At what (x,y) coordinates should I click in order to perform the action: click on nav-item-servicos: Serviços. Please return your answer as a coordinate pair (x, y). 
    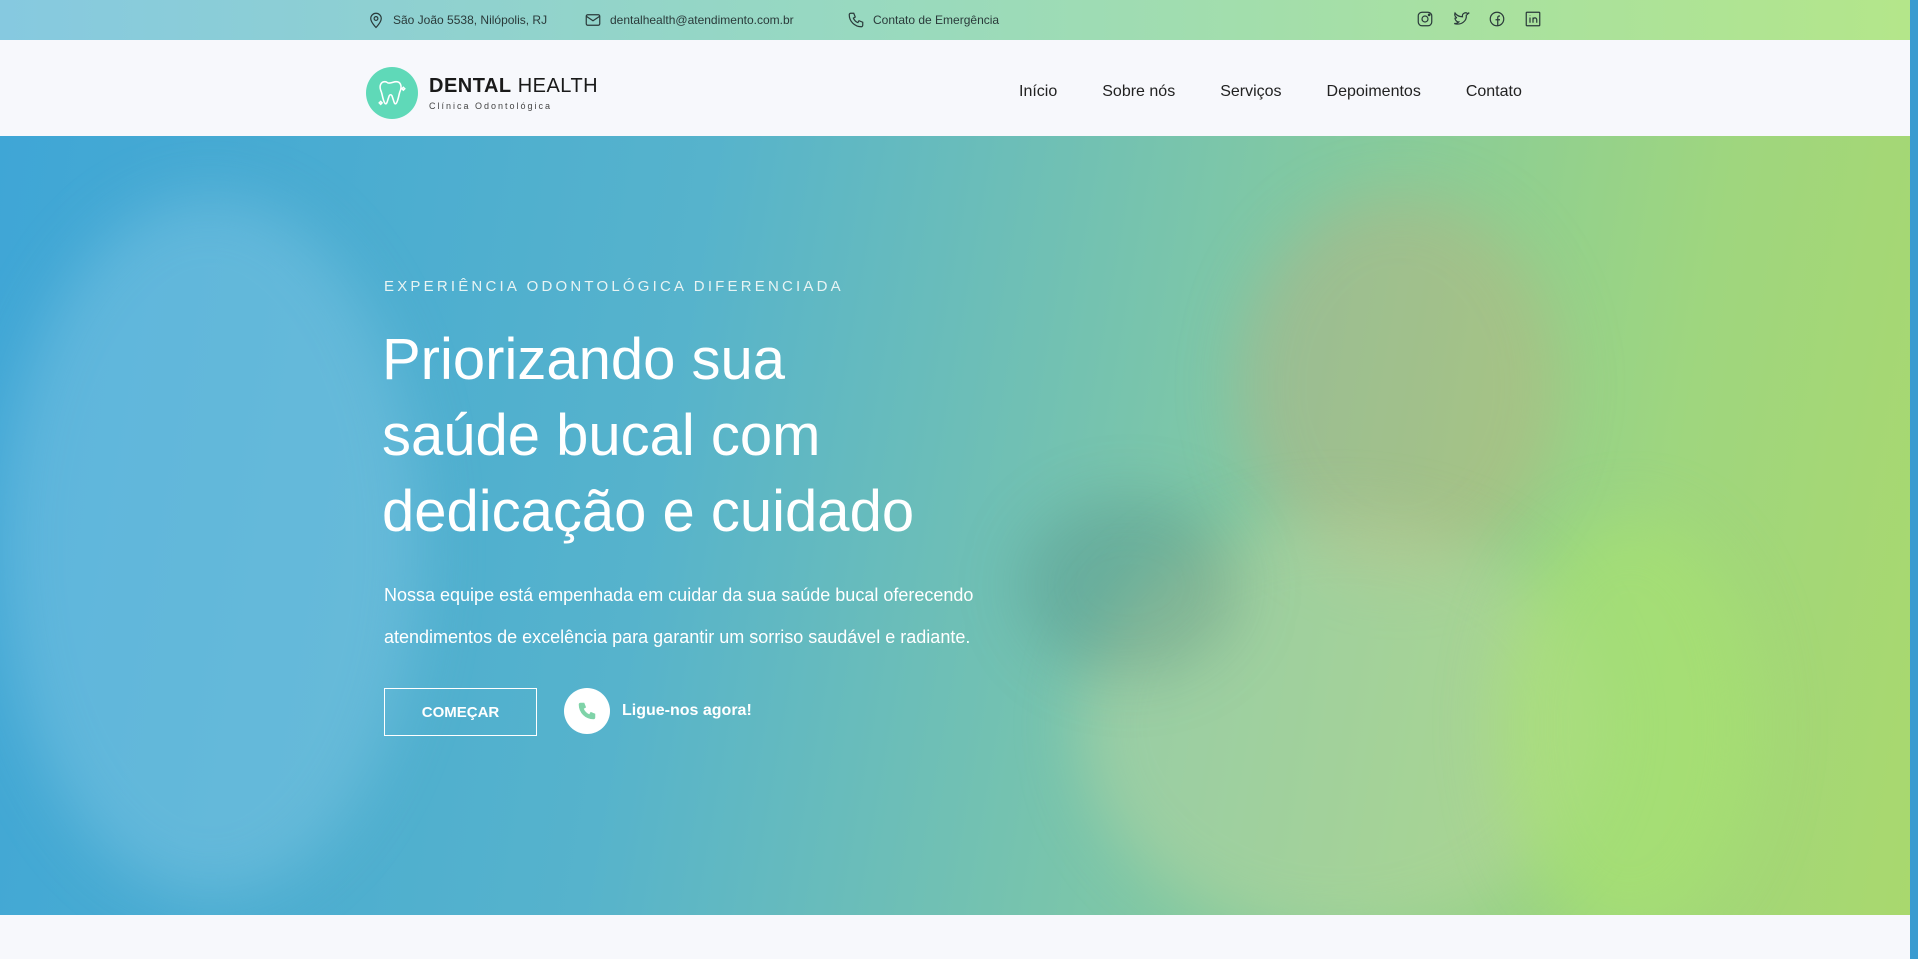
    Looking at the image, I should click on (1250, 92).